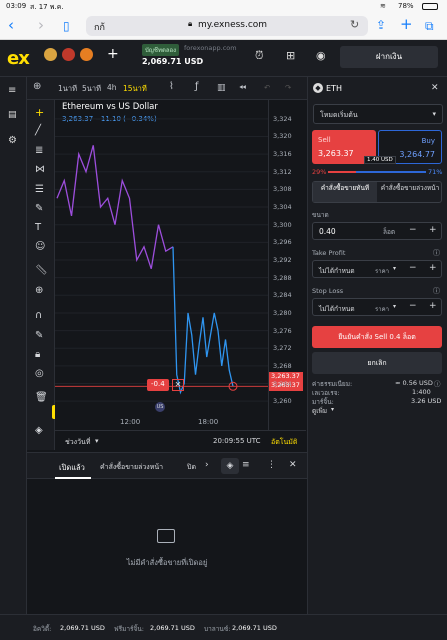 The image size is (447, 640). What do you see at coordinates (321, 55) in the screenshot?
I see `profile-icon: ◉` at bounding box center [321, 55].